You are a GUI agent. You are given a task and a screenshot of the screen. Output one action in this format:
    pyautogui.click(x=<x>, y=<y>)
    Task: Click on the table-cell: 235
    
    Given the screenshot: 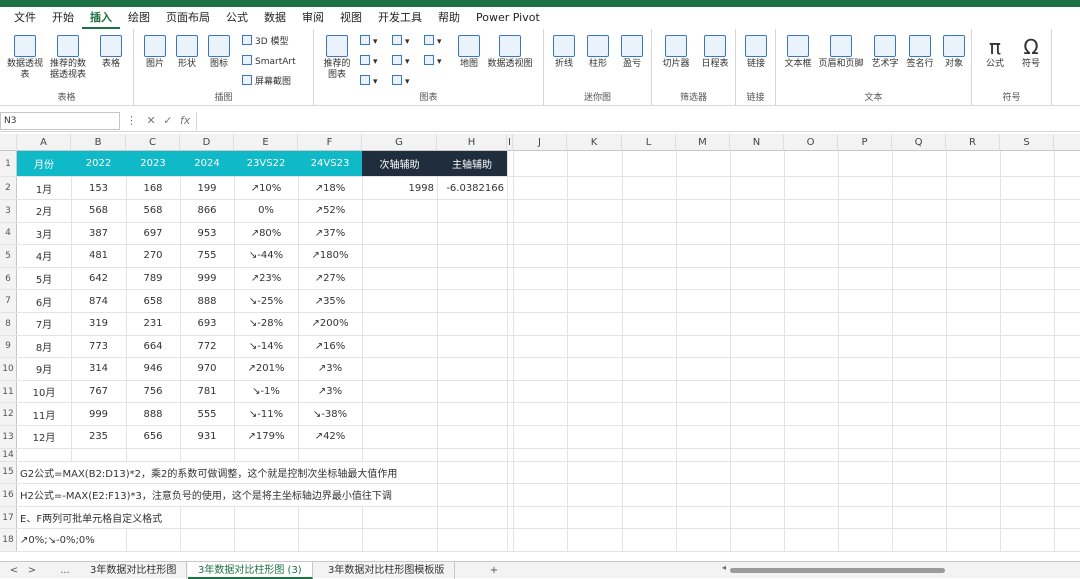 What is the action you would take?
    pyautogui.click(x=98, y=437)
    